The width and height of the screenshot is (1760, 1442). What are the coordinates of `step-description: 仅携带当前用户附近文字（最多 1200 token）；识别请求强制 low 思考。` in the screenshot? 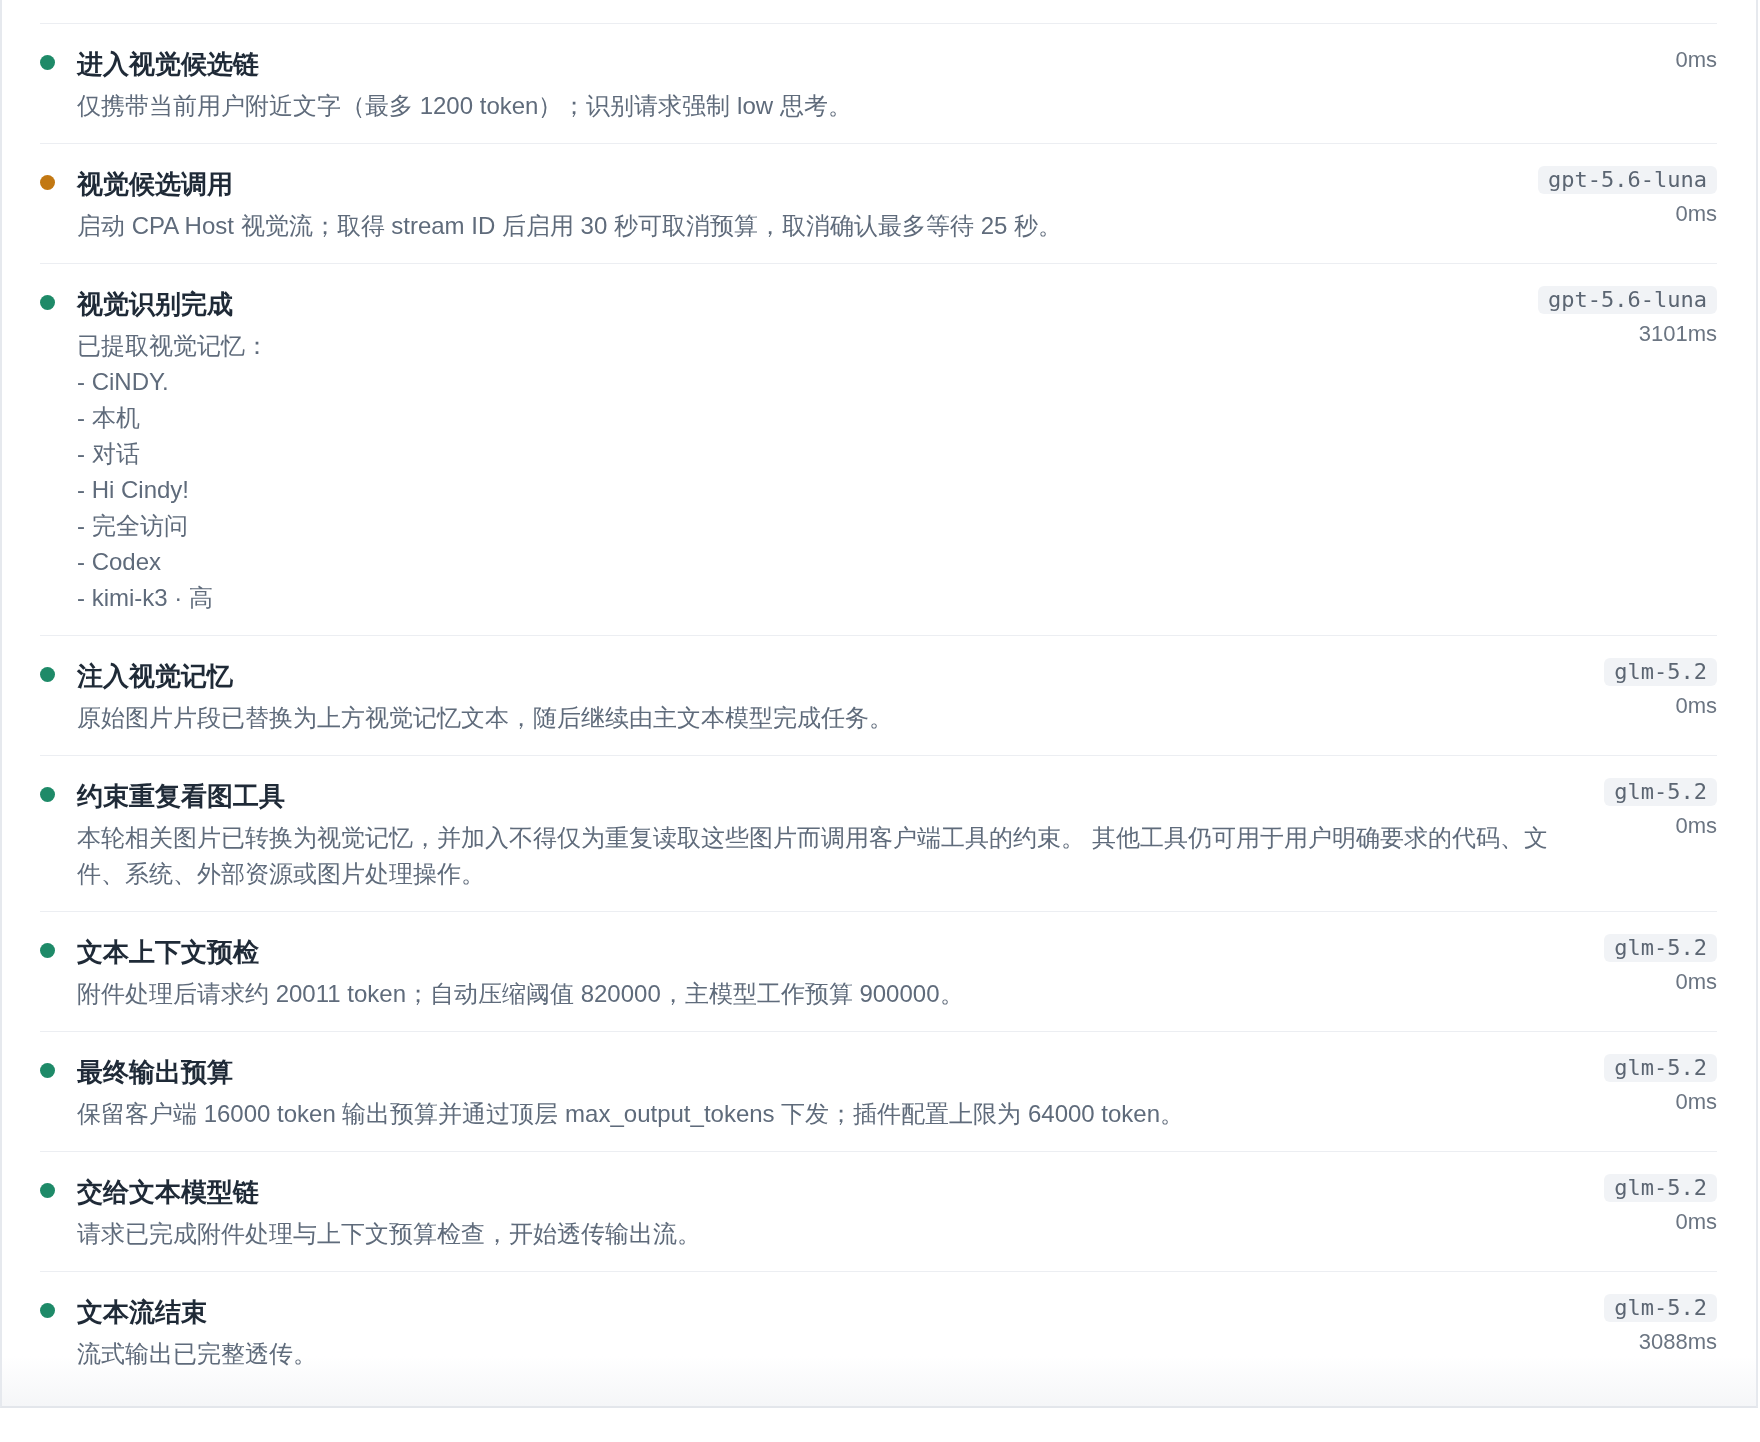 It's located at (465, 106).